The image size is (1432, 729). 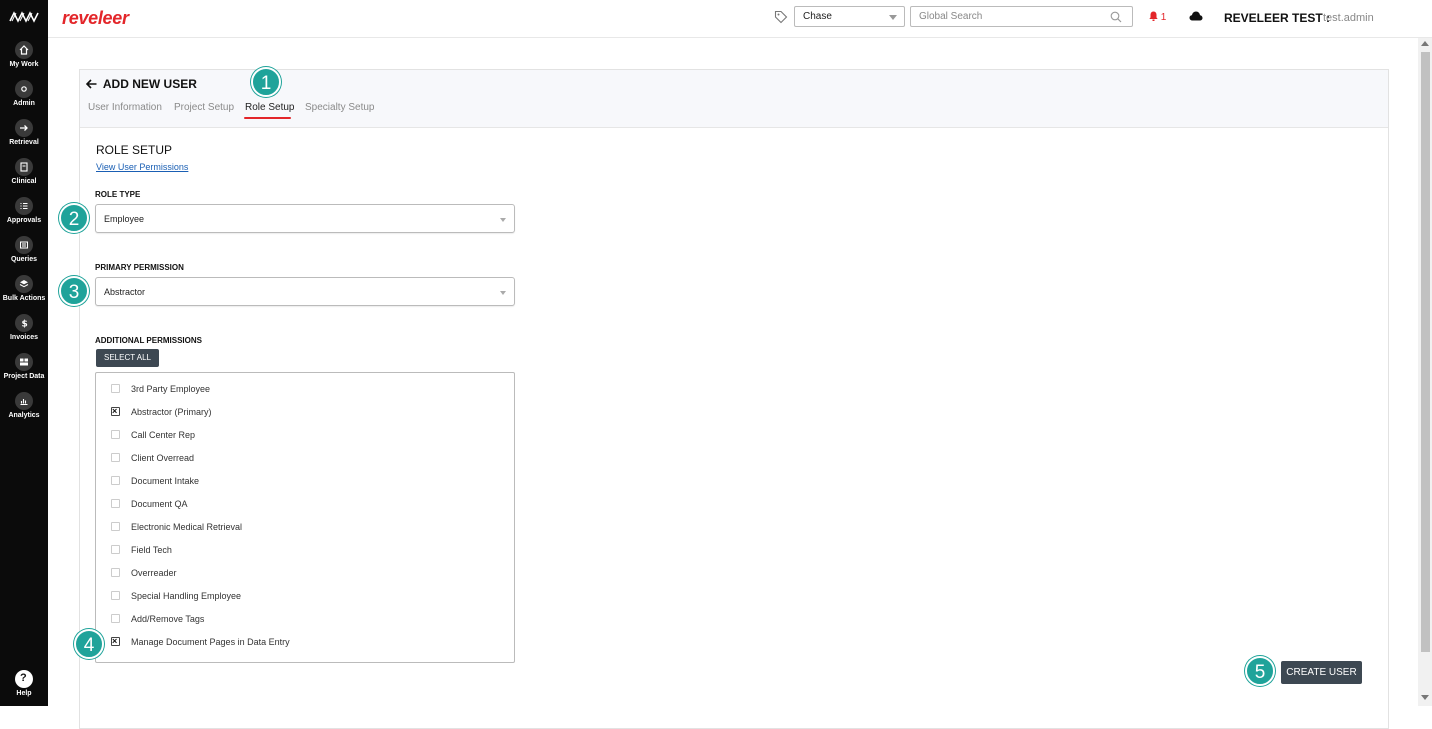 What do you see at coordinates (23, 337) in the screenshot?
I see `sidebar-item-label: Invoices` at bounding box center [23, 337].